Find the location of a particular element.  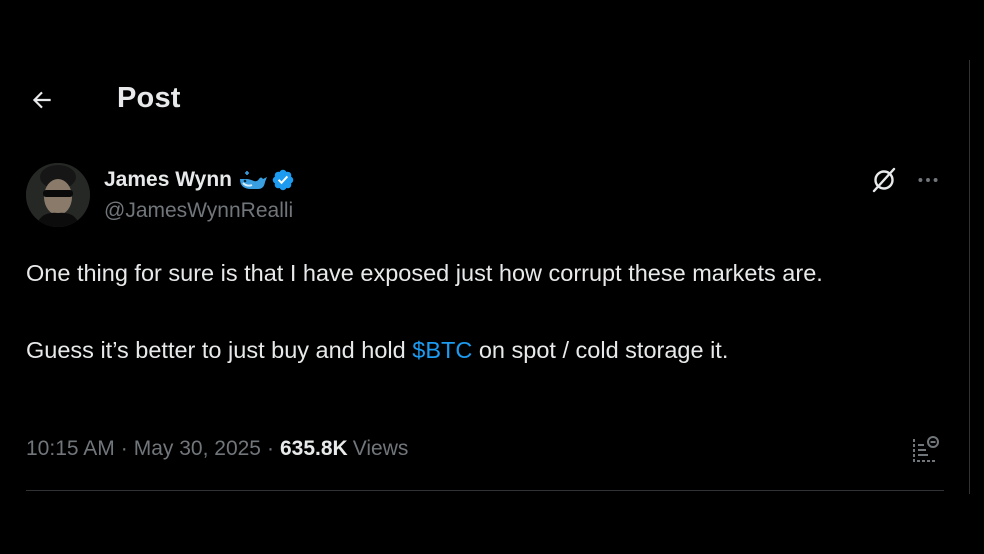

views-count: 635.8K is located at coordinates (314, 448).